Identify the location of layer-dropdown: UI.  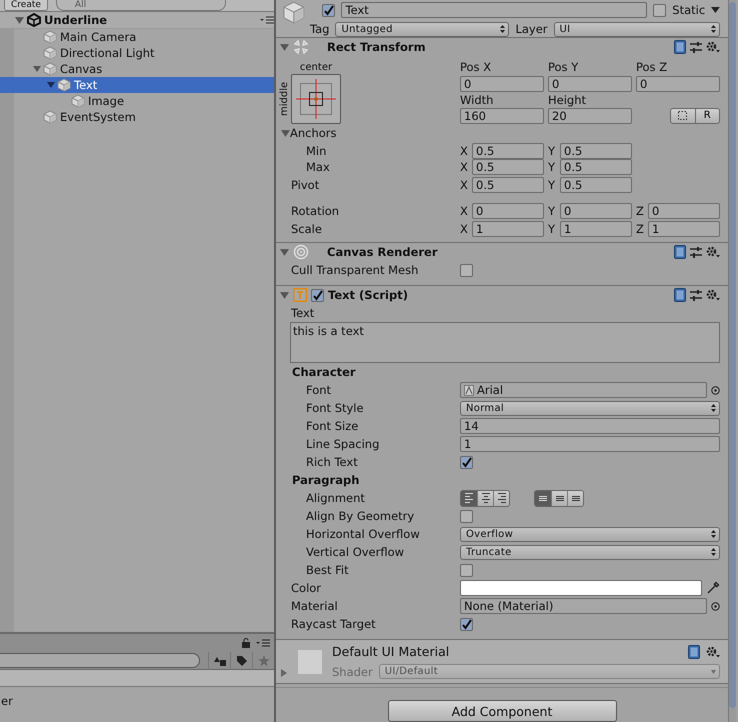
(637, 29).